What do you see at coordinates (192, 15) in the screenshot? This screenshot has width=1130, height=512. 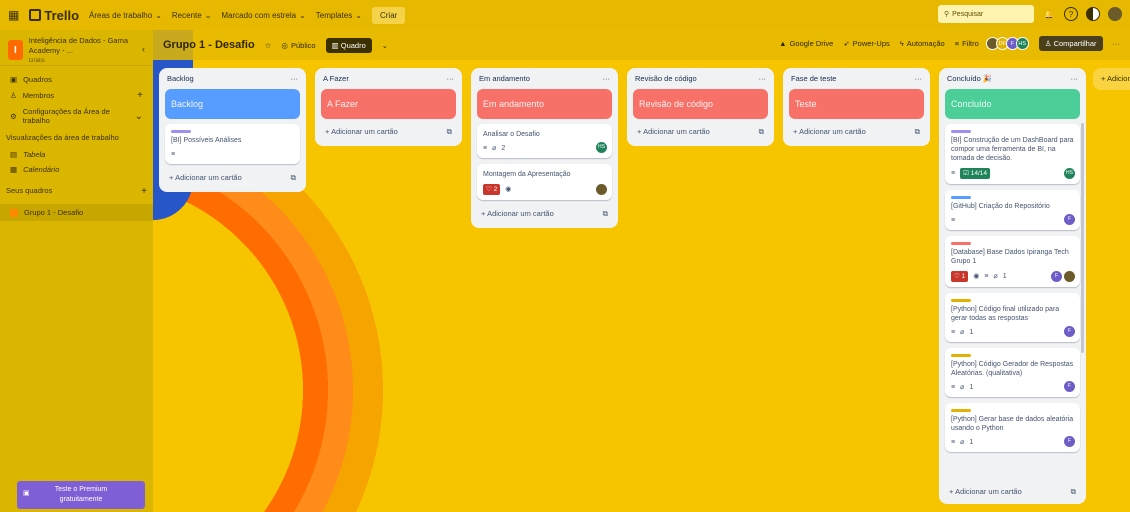 I see `nav-recent: Recente ⌄` at bounding box center [192, 15].